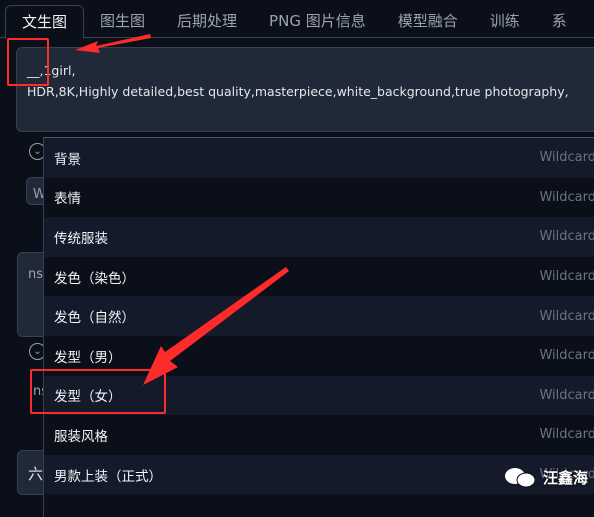 The width and height of the screenshot is (594, 517). Describe the element at coordinates (566, 477) in the screenshot. I see `watermark-text: 汪鑫海` at that location.